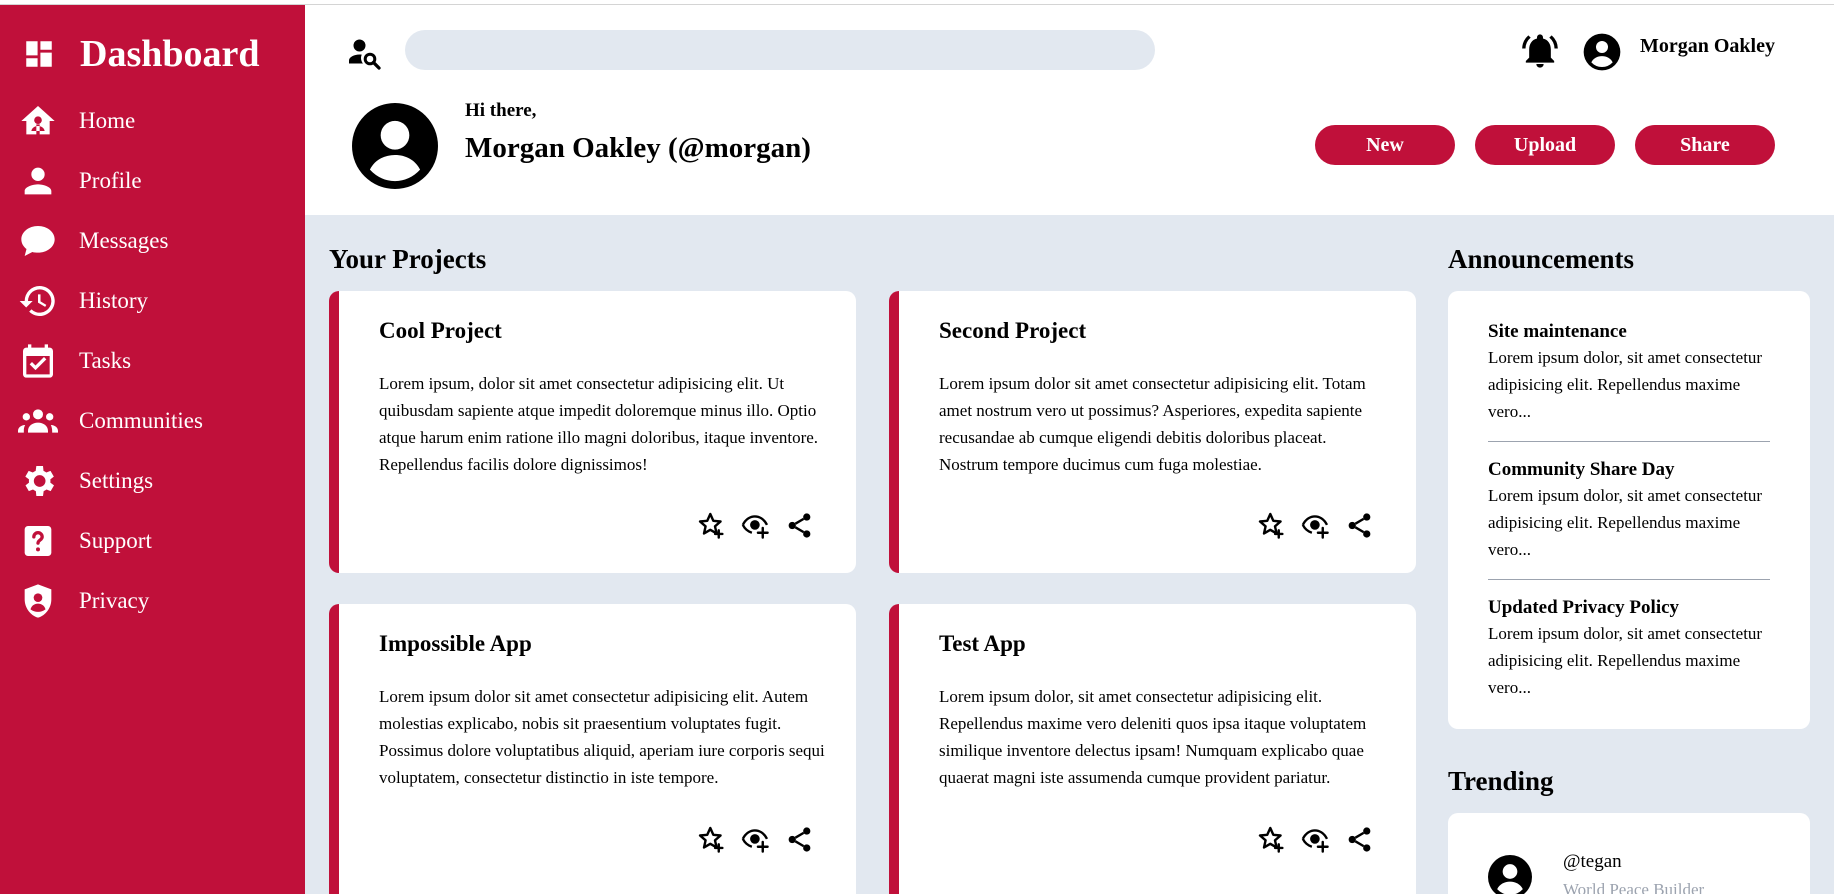  I want to click on sidebar-item-privacy: Privacy, so click(83, 601).